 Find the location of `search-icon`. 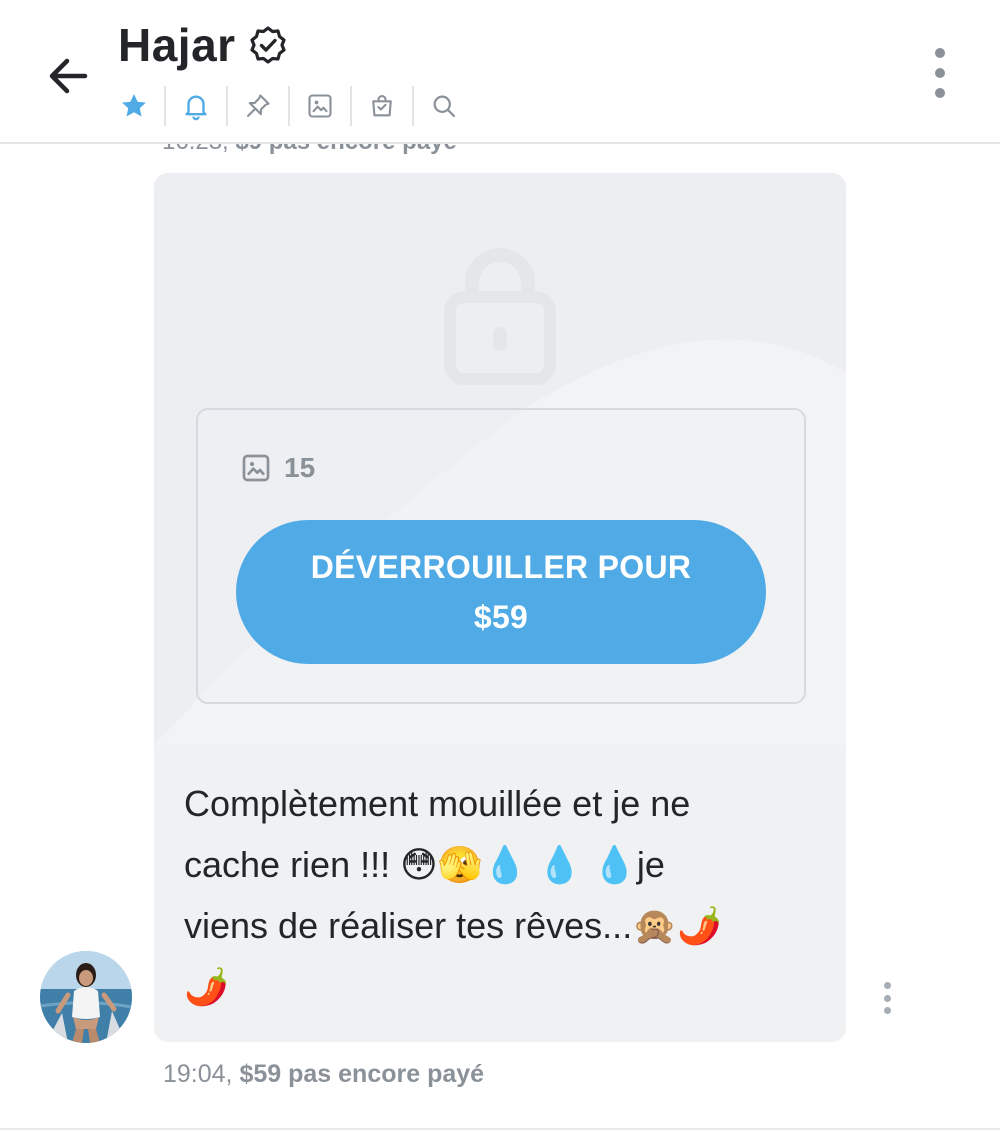

search-icon is located at coordinates (444, 106).